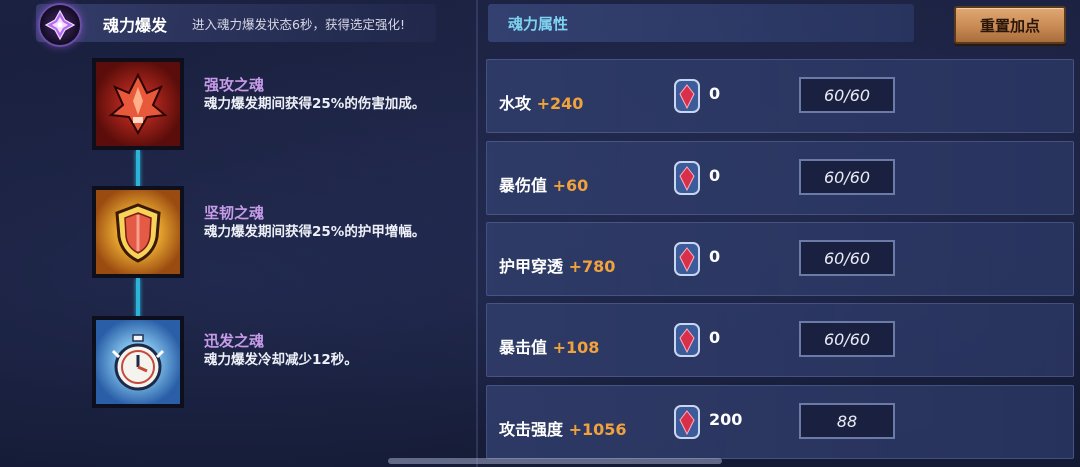 Image resolution: width=1080 pixels, height=467 pixels. I want to click on shield-icon, so click(138, 233).